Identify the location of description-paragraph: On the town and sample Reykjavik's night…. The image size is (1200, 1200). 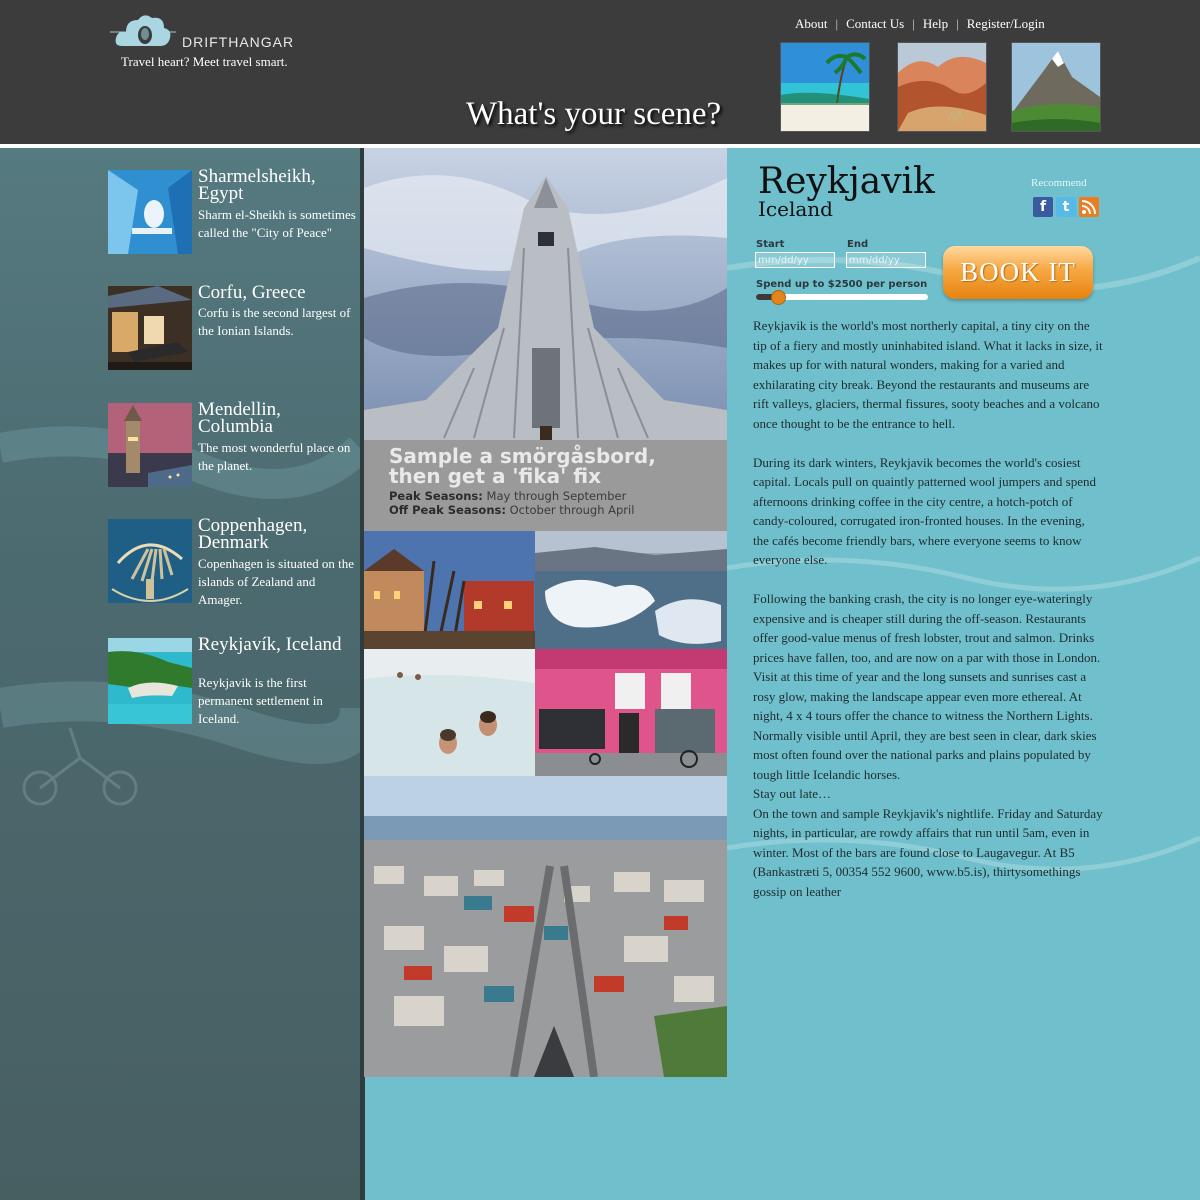
(928, 852).